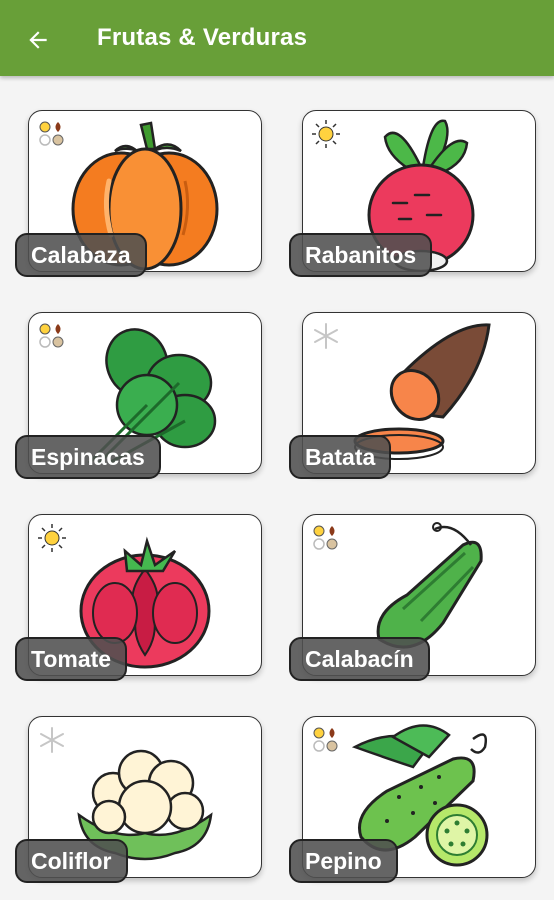 Image resolution: width=554 pixels, height=900 pixels. I want to click on produce-card-coliflor: Coliflor, so click(138, 799).